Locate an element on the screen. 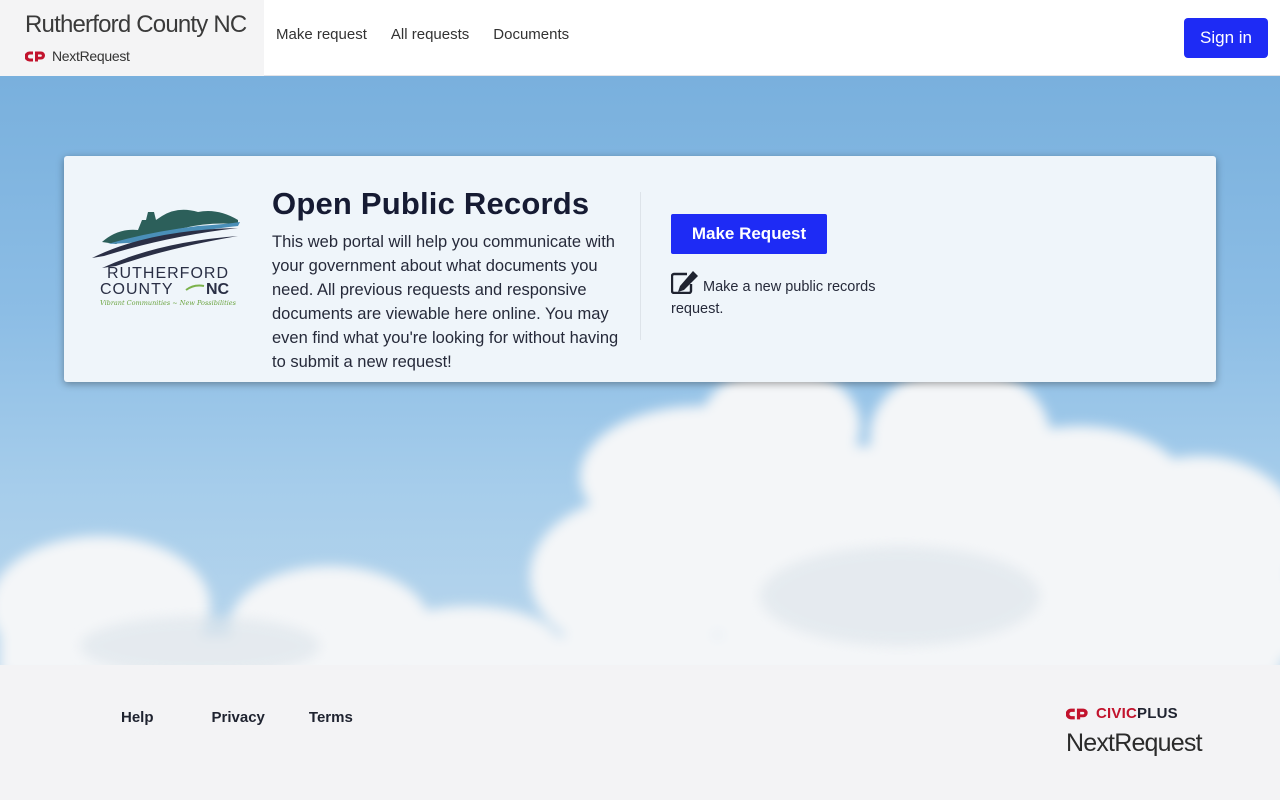 The image size is (1280, 800). card-divider is located at coordinates (640, 266).